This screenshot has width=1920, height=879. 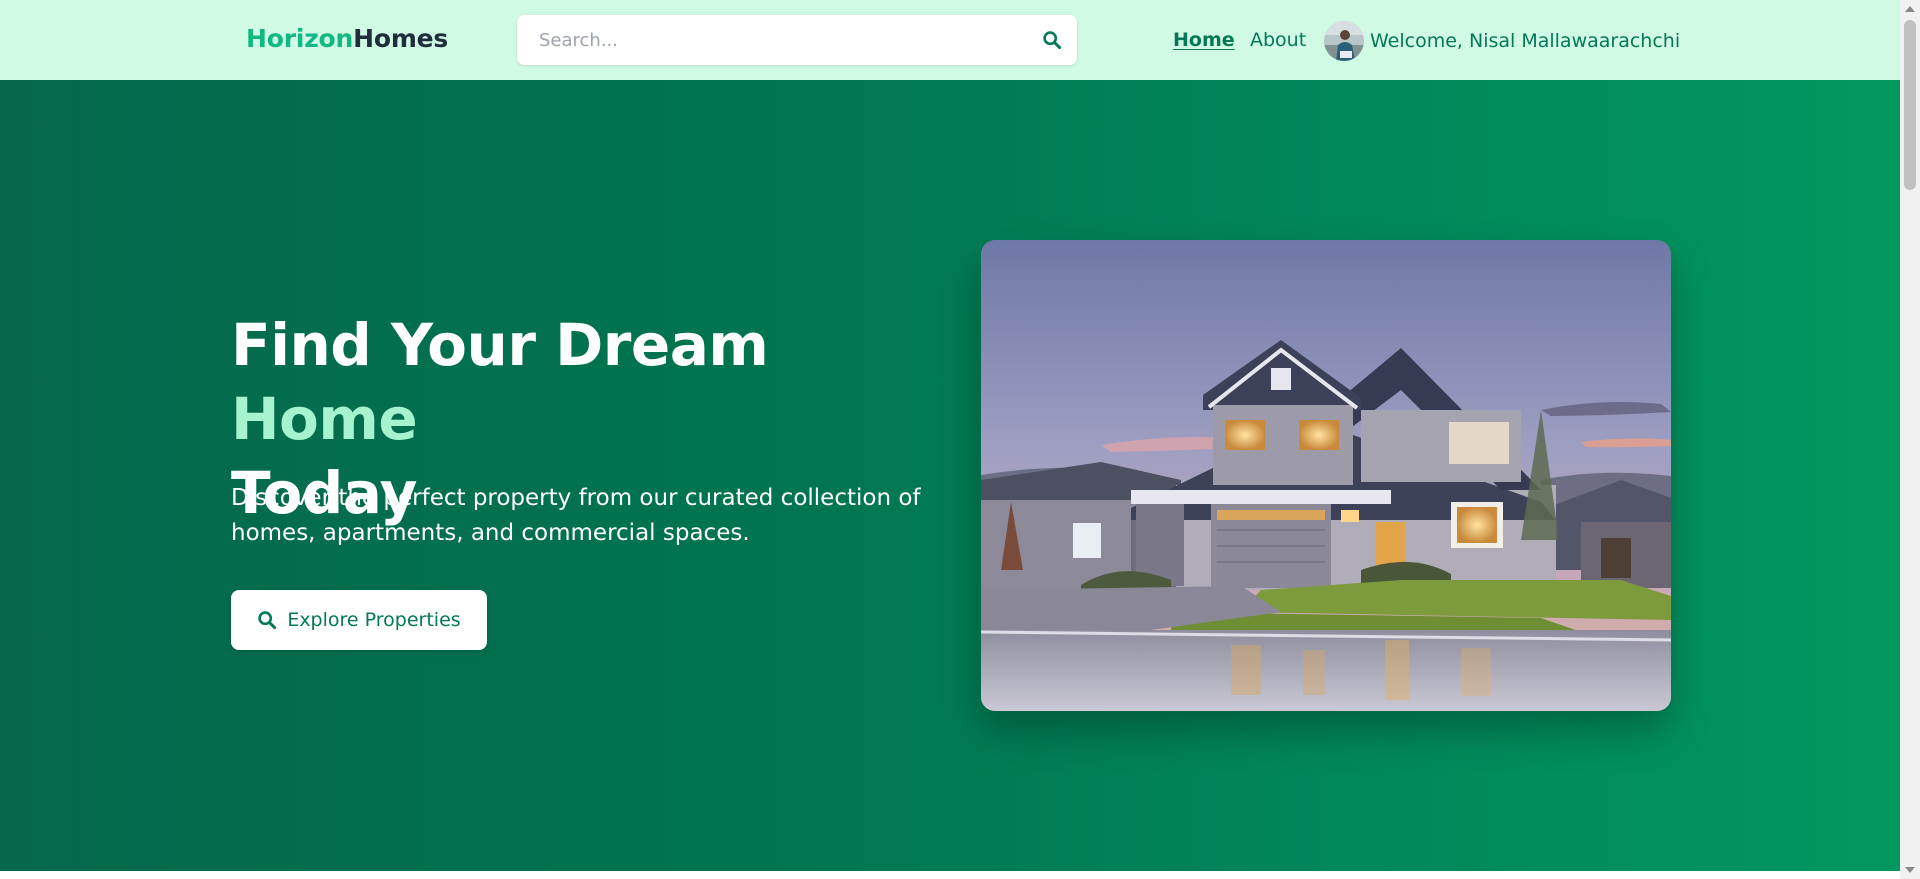 I want to click on user-menu: Welcome, Nisal Mallawaarachchi, so click(x=1502, y=40).